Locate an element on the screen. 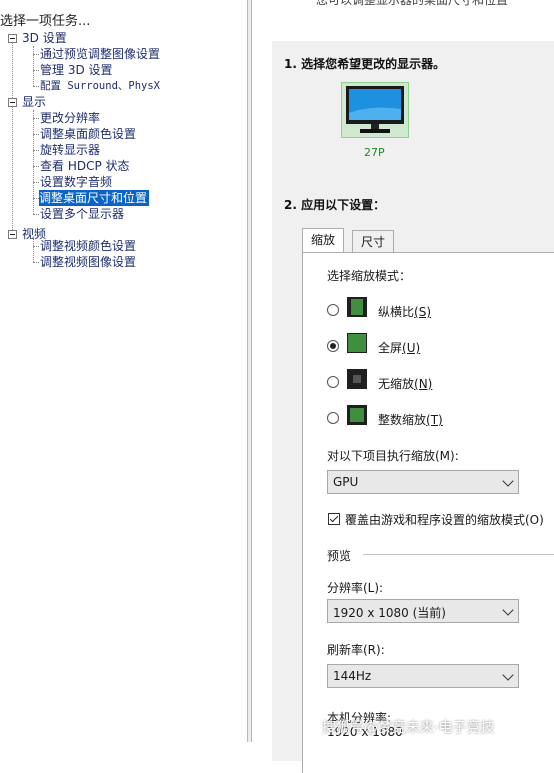  refresh-label: 刷新率(R): is located at coordinates (356, 650).